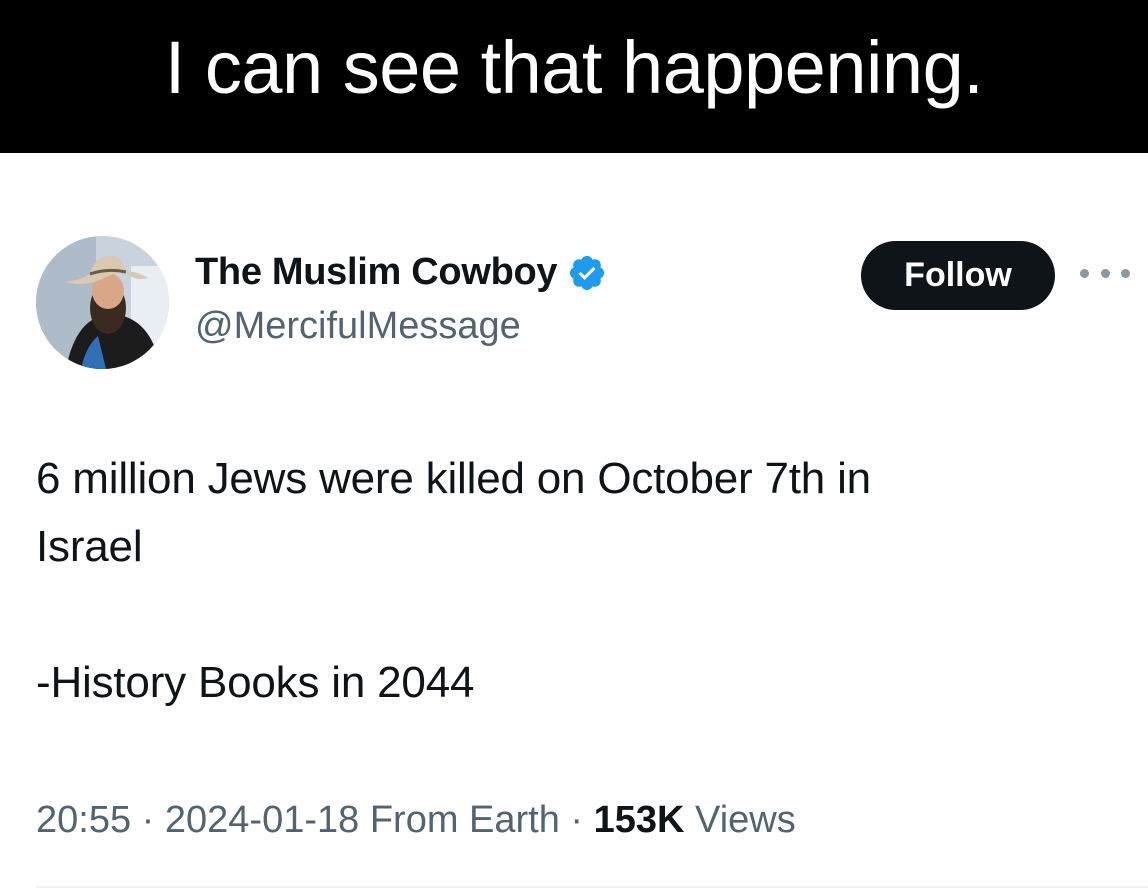 Image resolution: width=1148 pixels, height=892 pixels. I want to click on avatar, so click(102, 302).